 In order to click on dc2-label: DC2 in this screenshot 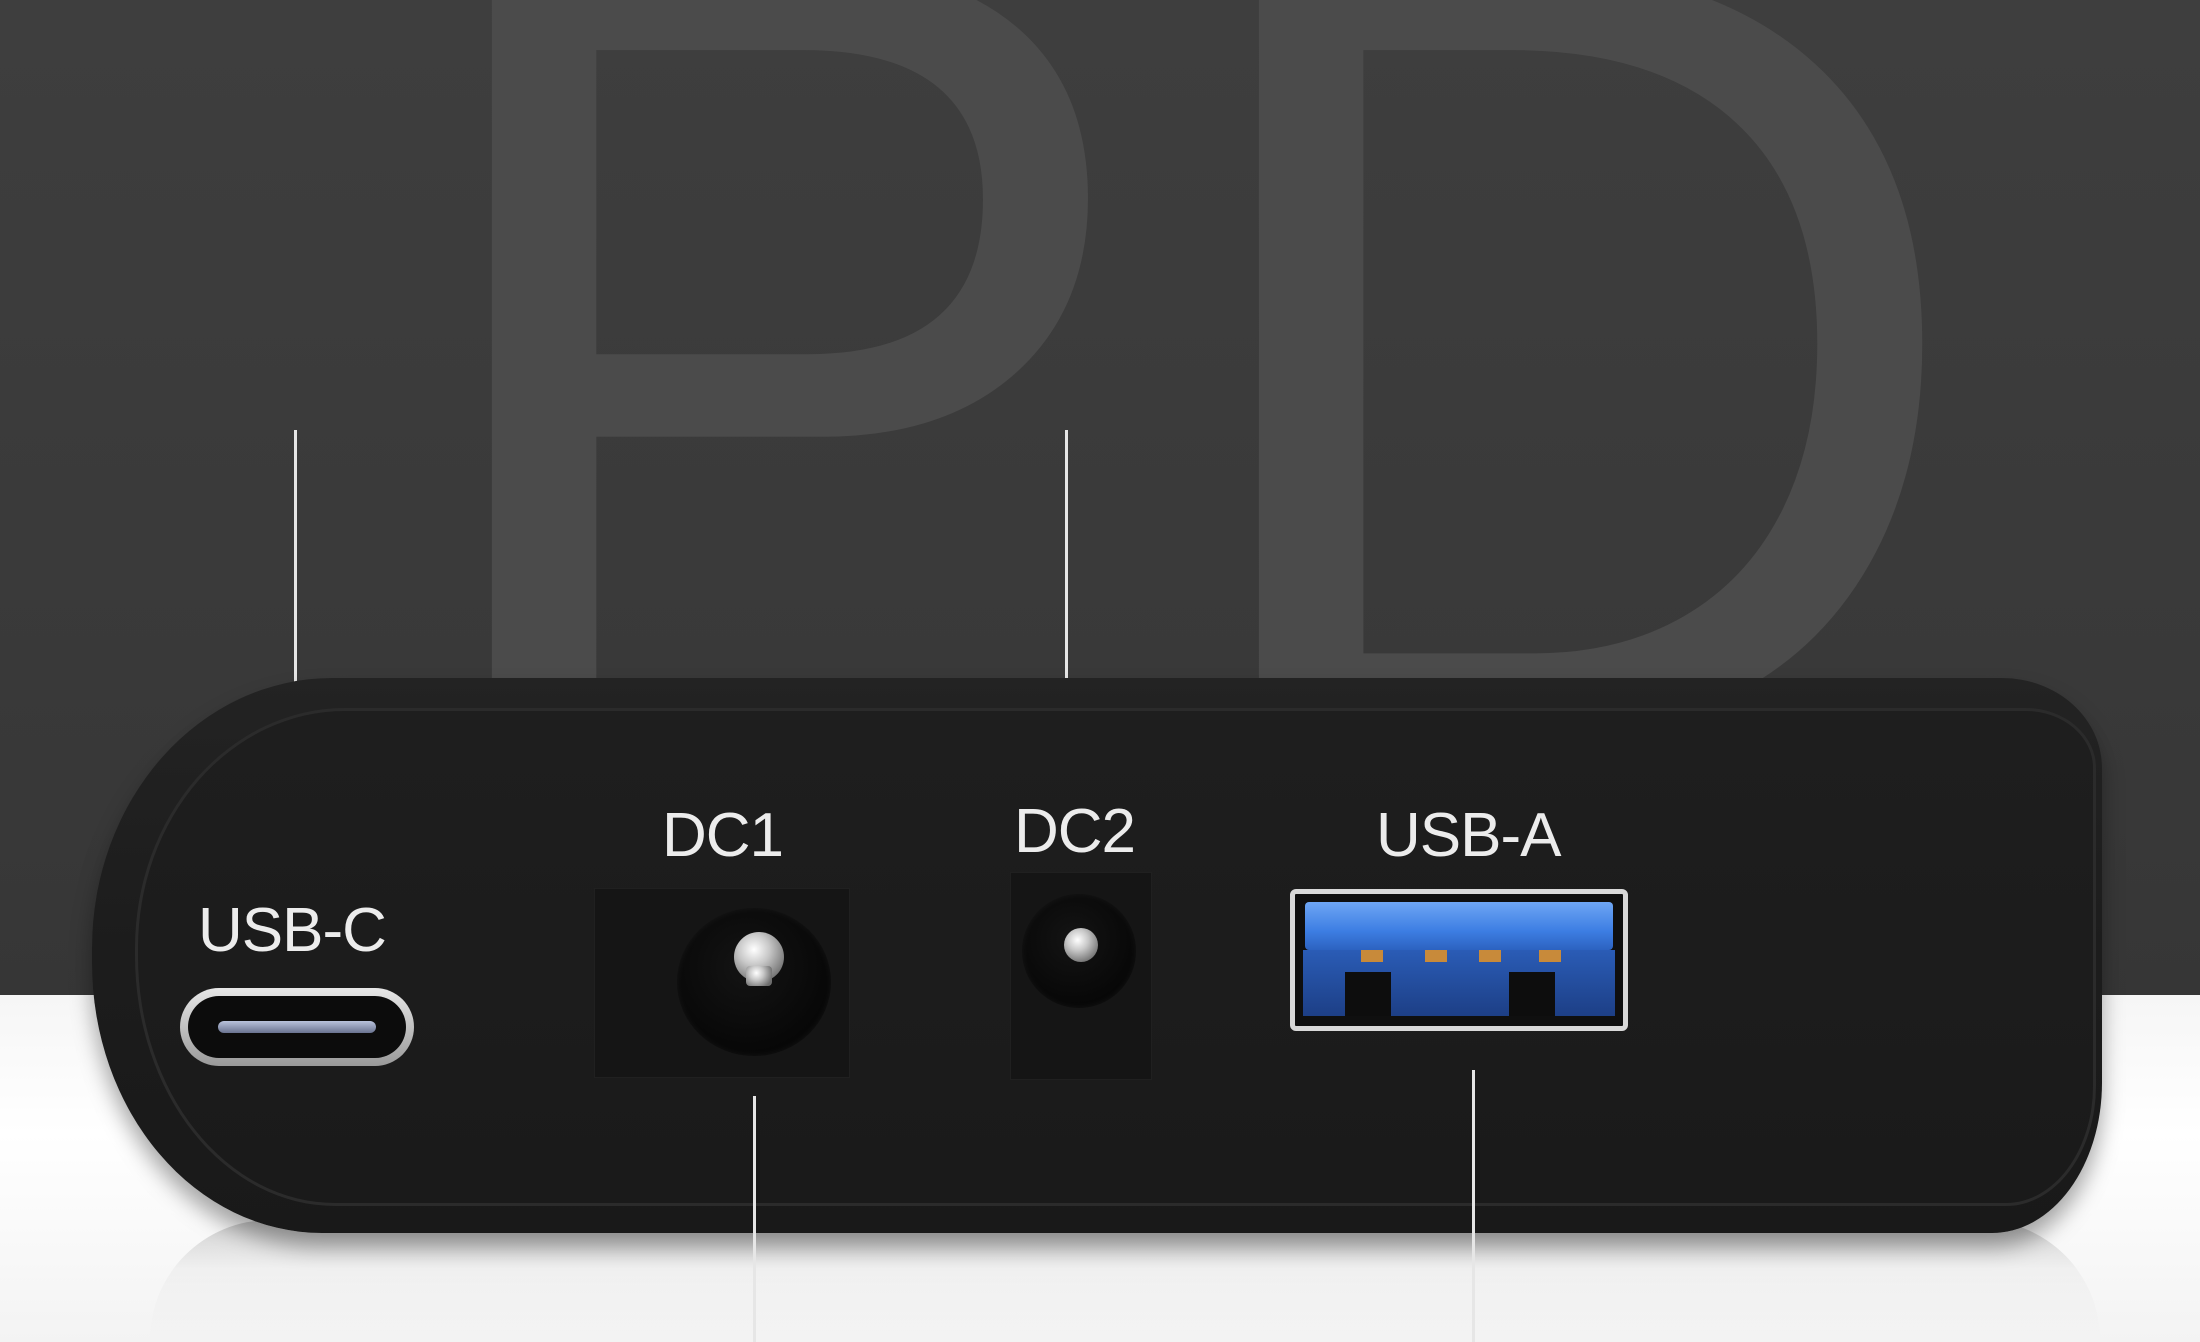, I will do `click(1075, 831)`.